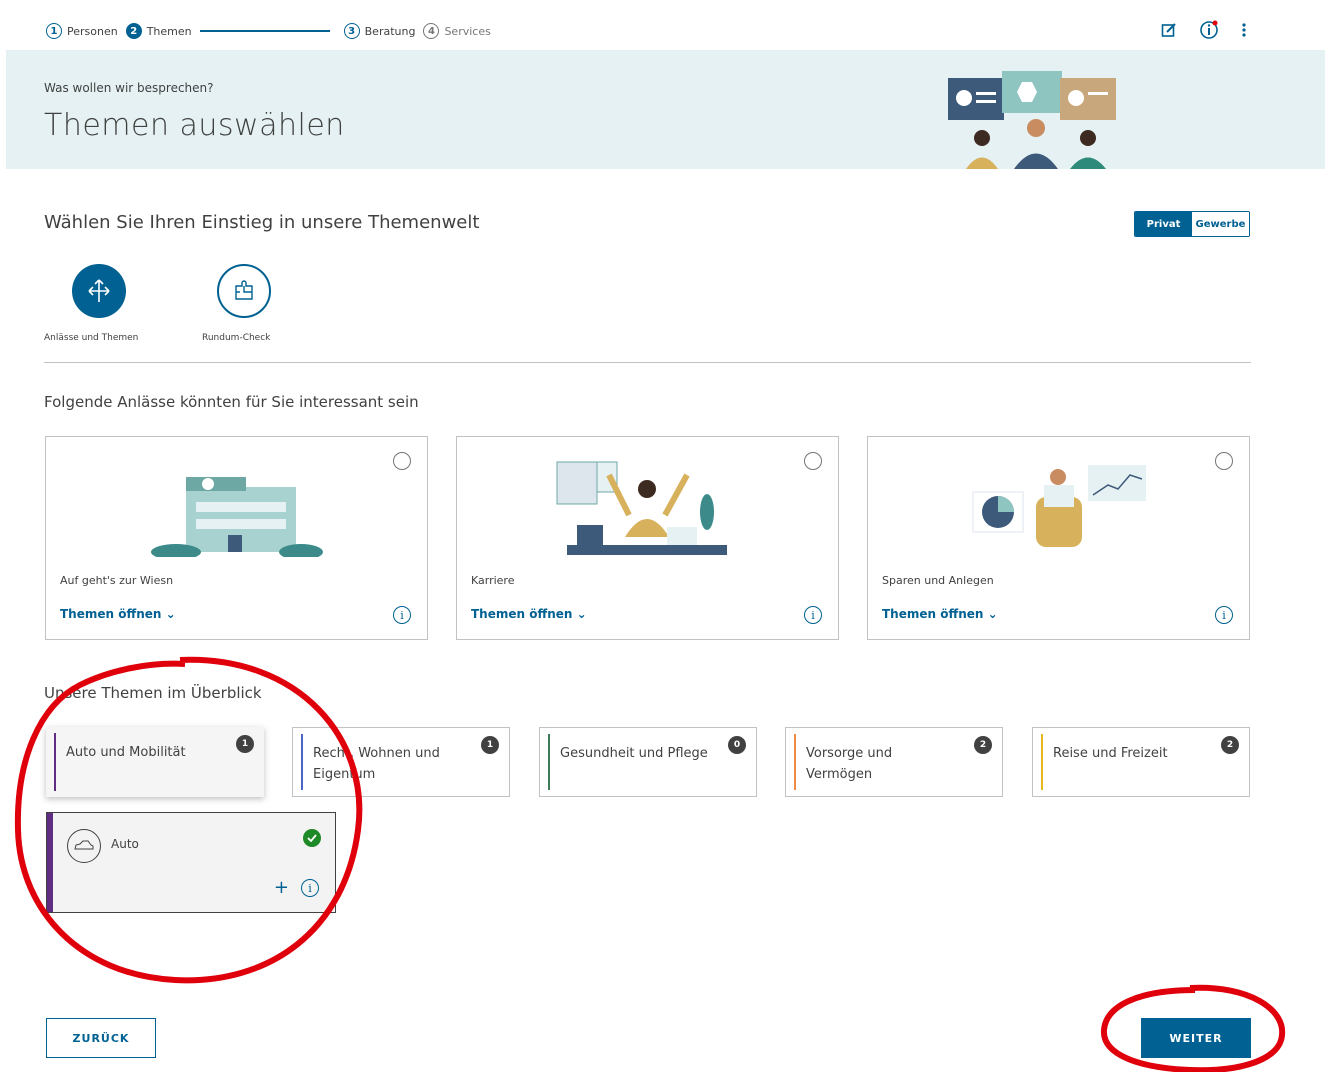 Image resolution: width=1325 pixels, height=1072 pixels. What do you see at coordinates (849, 764) in the screenshot?
I see `tile-label: Vorsorge und Vermögen` at bounding box center [849, 764].